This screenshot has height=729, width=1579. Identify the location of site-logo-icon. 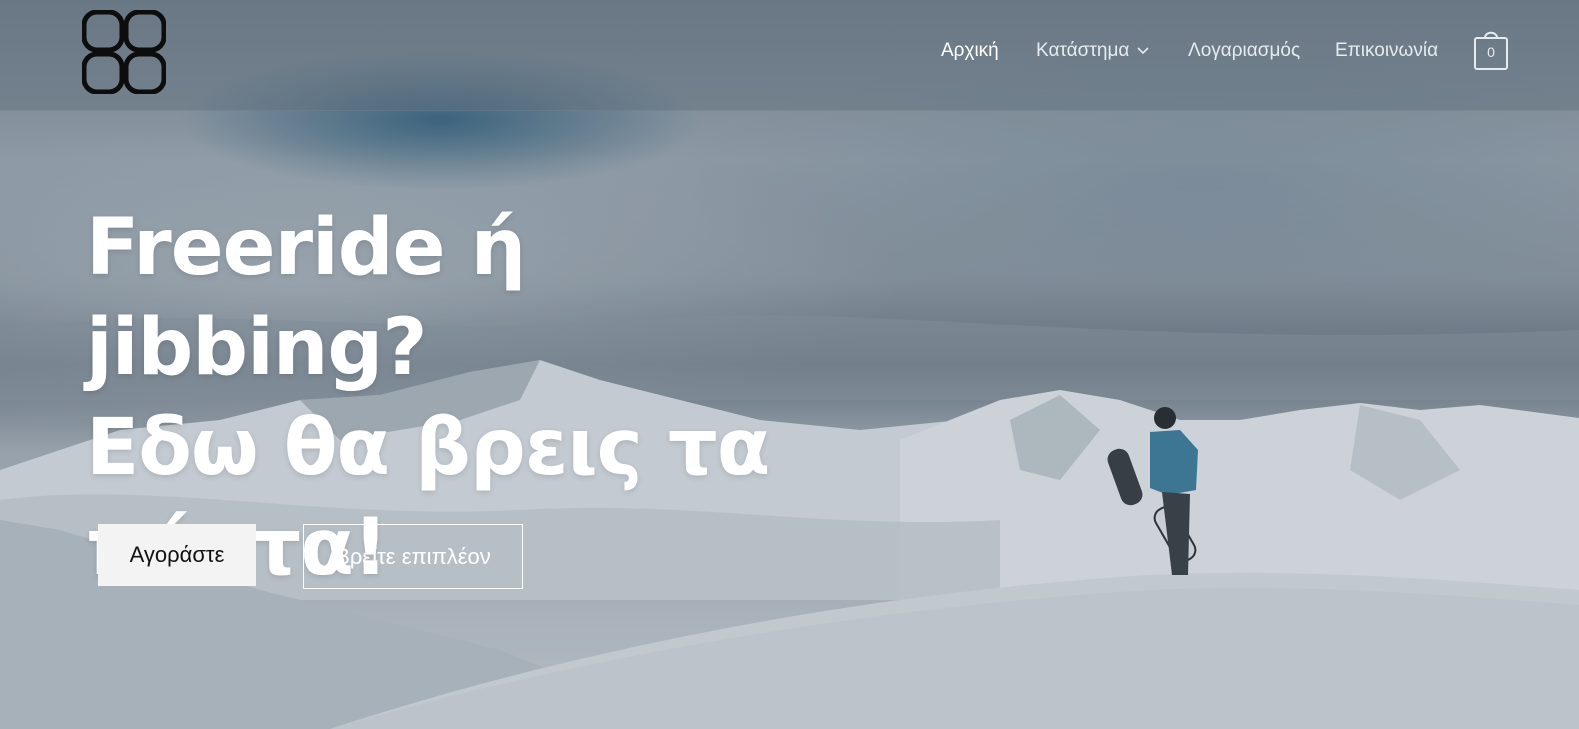
(124, 52).